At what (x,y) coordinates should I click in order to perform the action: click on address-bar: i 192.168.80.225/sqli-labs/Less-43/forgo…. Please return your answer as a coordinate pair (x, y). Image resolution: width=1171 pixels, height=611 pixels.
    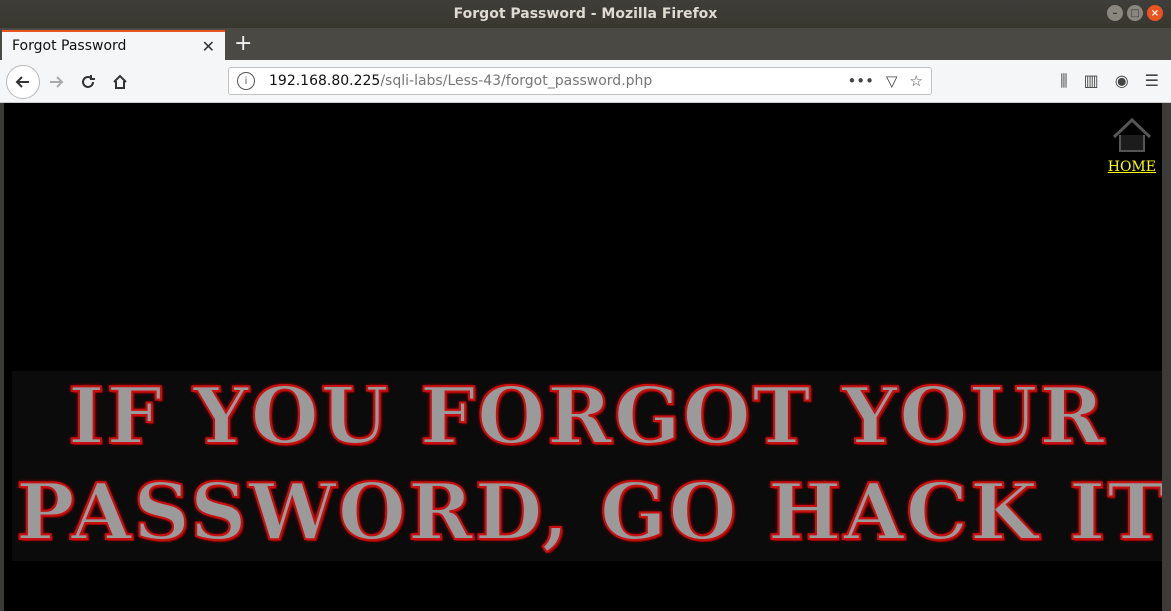
    Looking at the image, I should click on (580, 81).